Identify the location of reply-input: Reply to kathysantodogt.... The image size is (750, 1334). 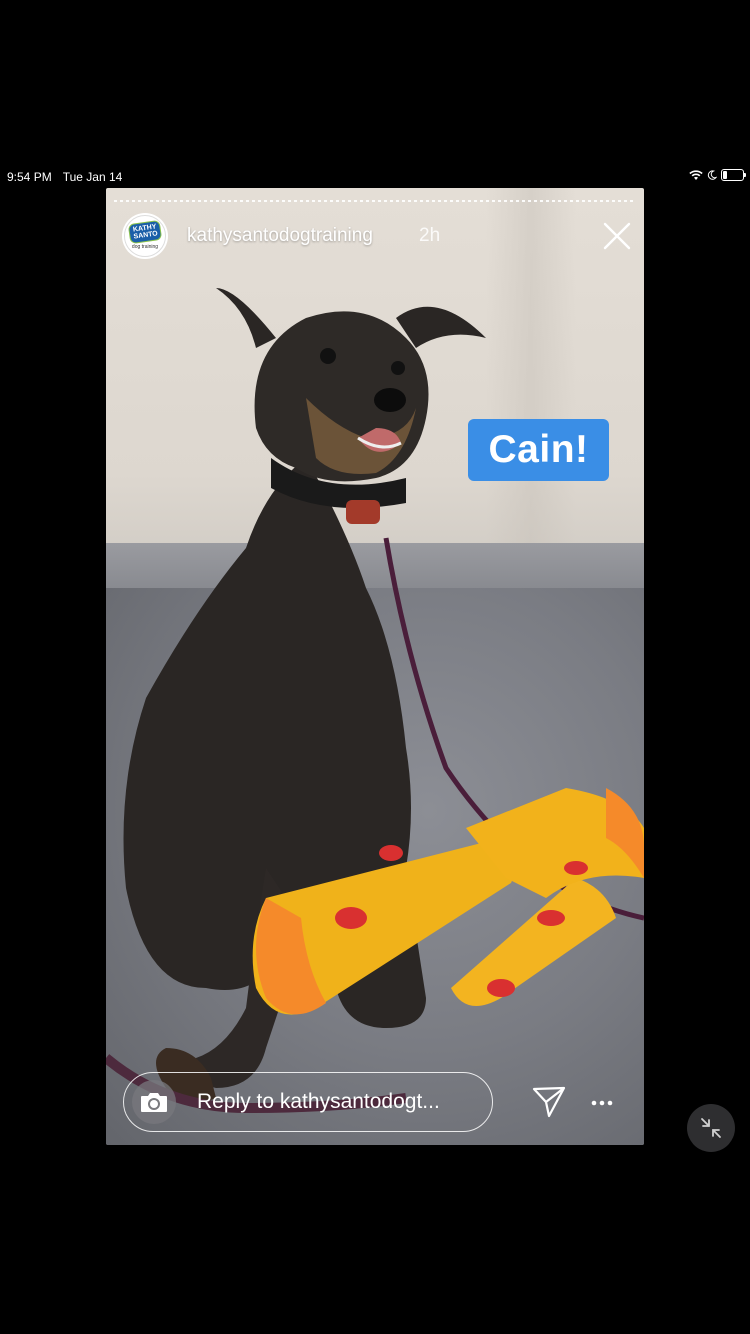
(318, 1102).